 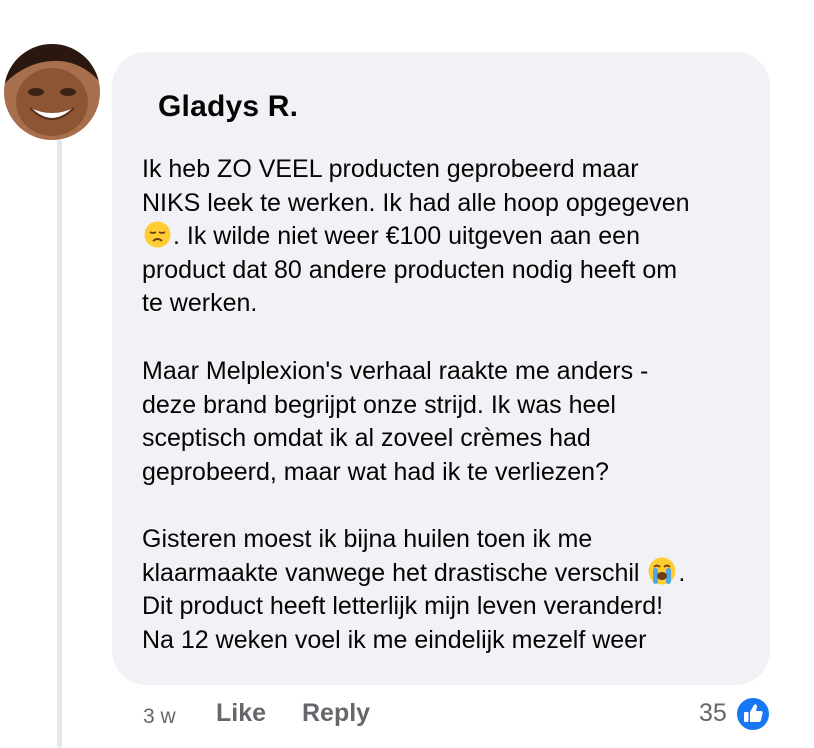 What do you see at coordinates (59, 444) in the screenshot?
I see `reply-thread-line` at bounding box center [59, 444].